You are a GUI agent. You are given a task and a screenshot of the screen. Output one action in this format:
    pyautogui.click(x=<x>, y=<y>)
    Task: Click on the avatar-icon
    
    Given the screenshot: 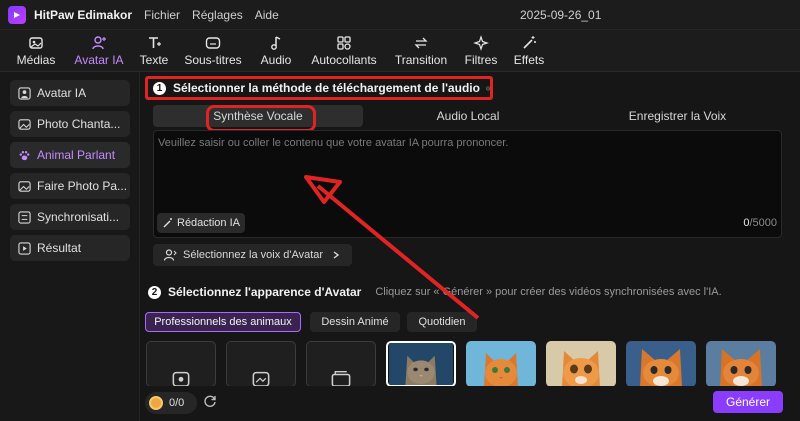 What is the action you would take?
    pyautogui.click(x=99, y=43)
    